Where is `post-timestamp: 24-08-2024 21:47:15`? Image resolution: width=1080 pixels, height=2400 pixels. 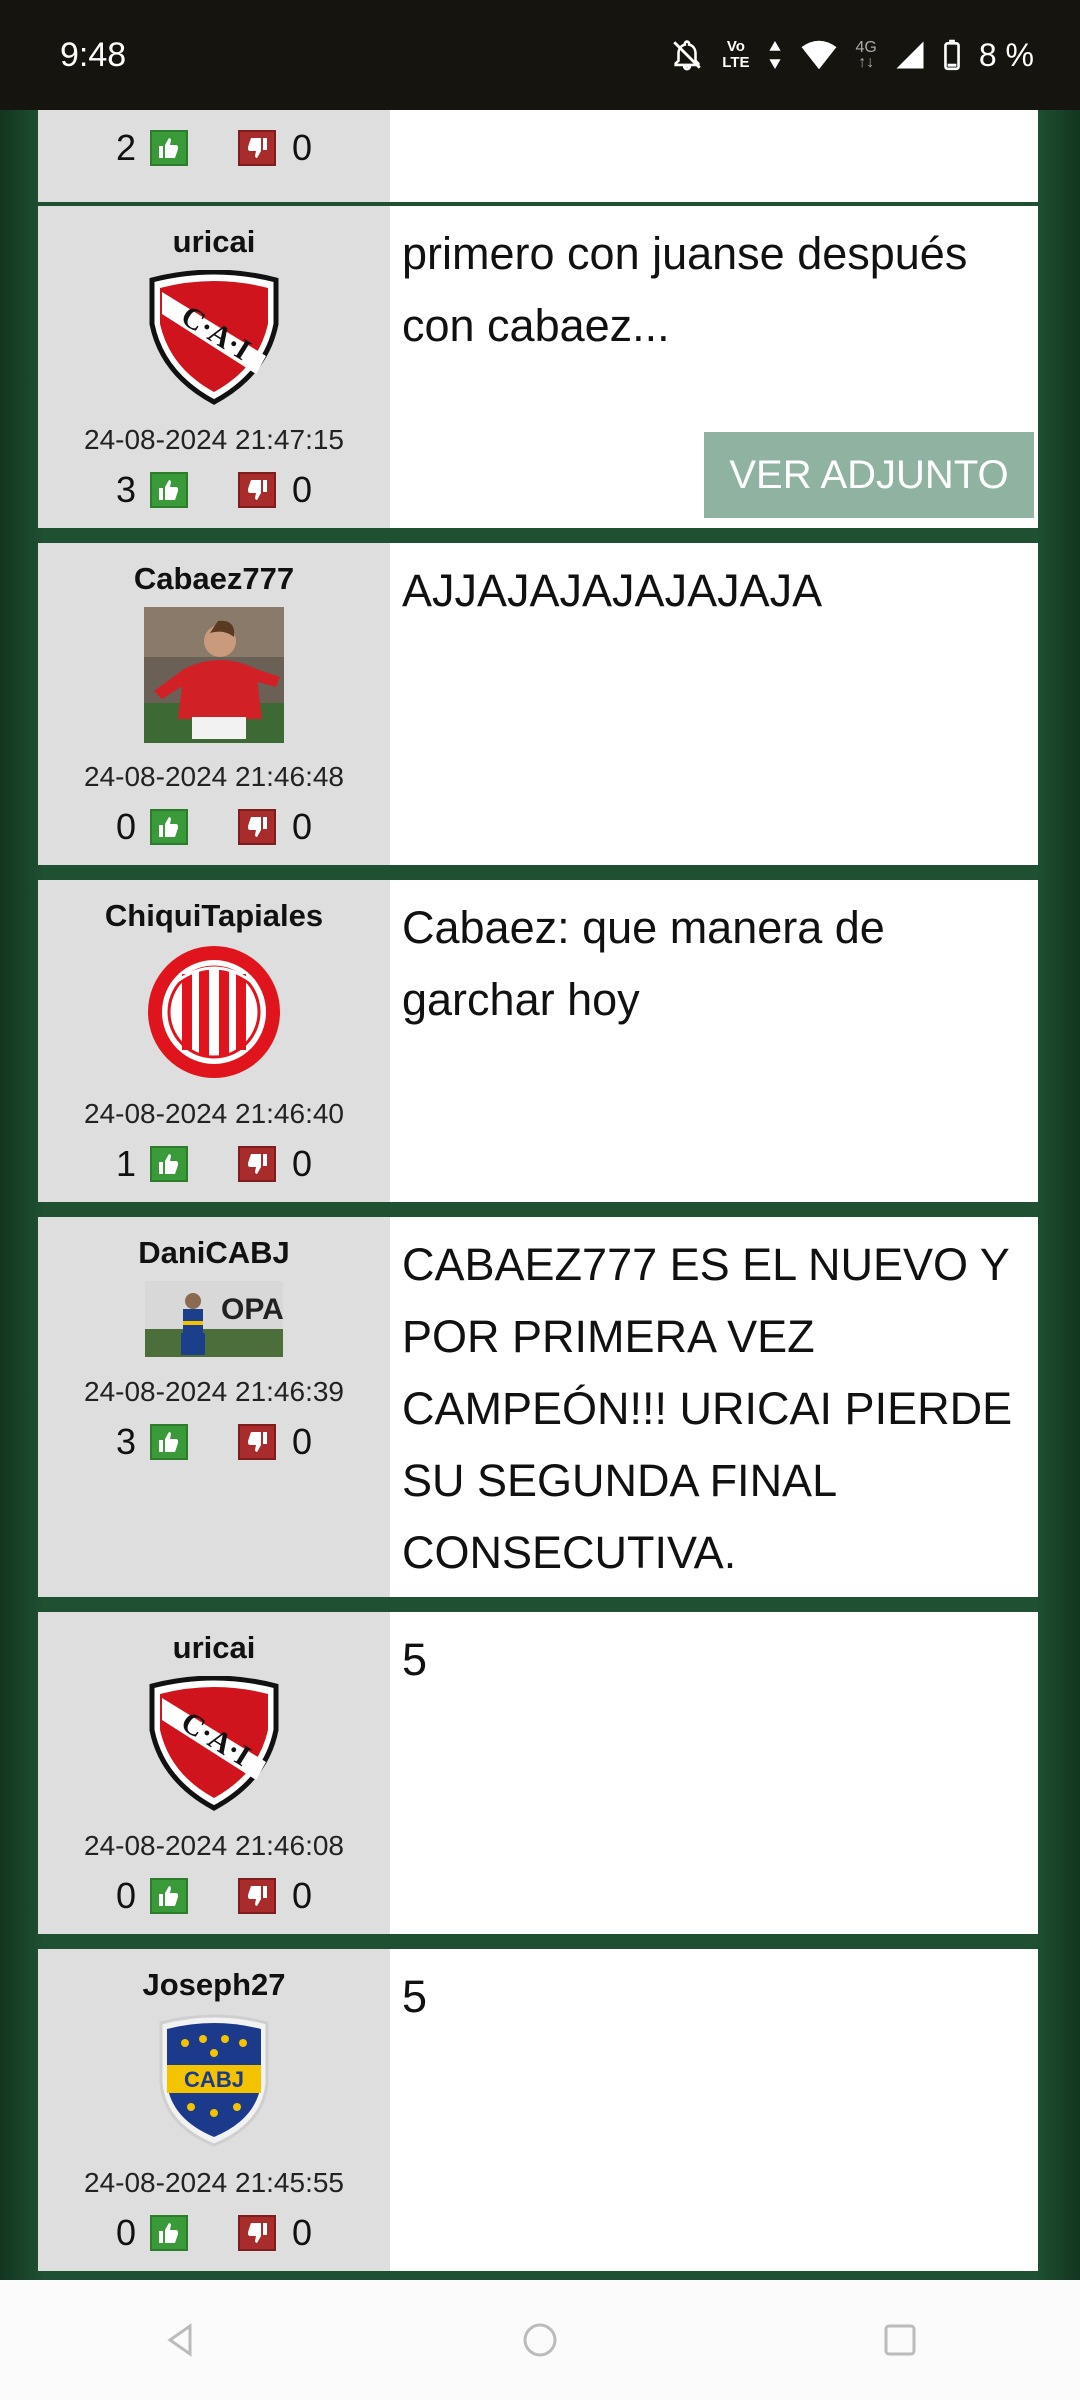
post-timestamp: 24-08-2024 21:47:15 is located at coordinates (214, 439).